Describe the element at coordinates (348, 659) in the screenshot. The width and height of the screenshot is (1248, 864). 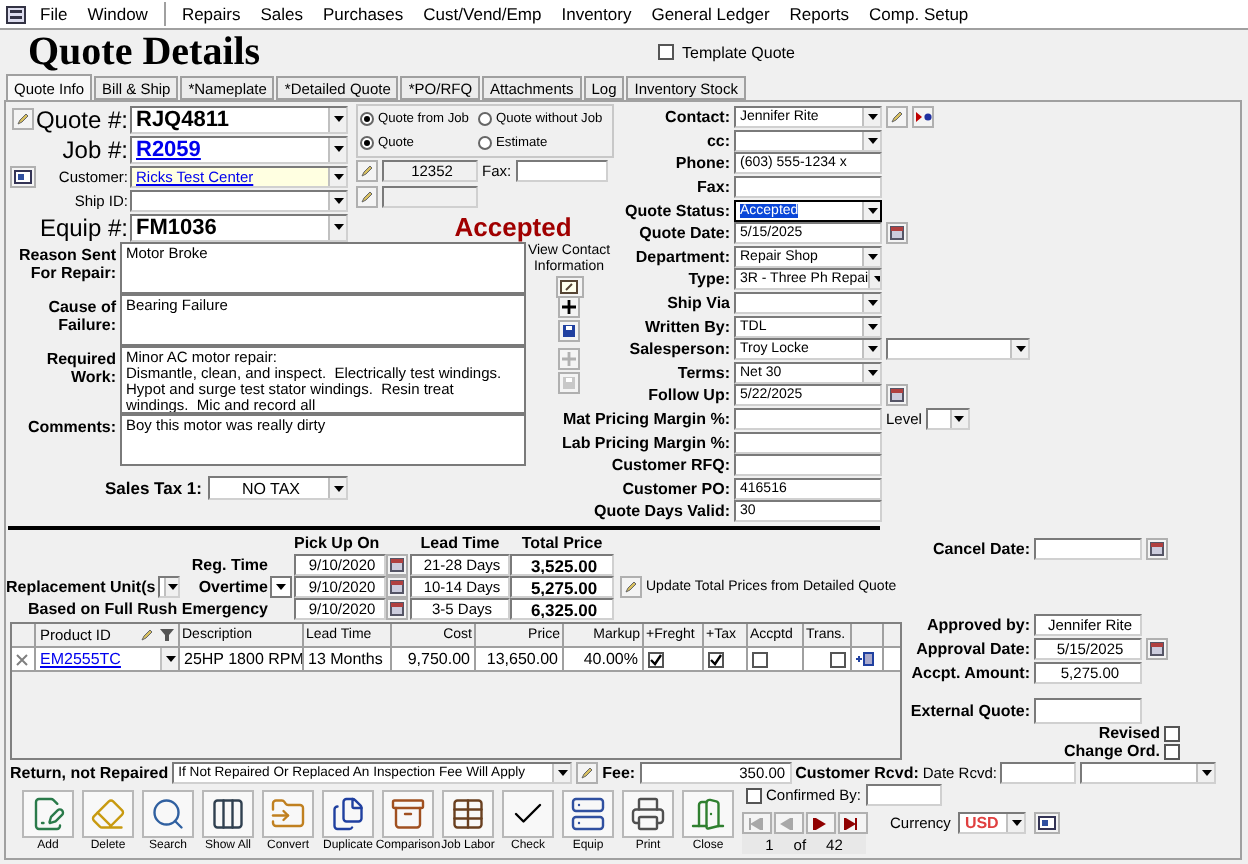
I see `table-cell: 13 Months` at that location.